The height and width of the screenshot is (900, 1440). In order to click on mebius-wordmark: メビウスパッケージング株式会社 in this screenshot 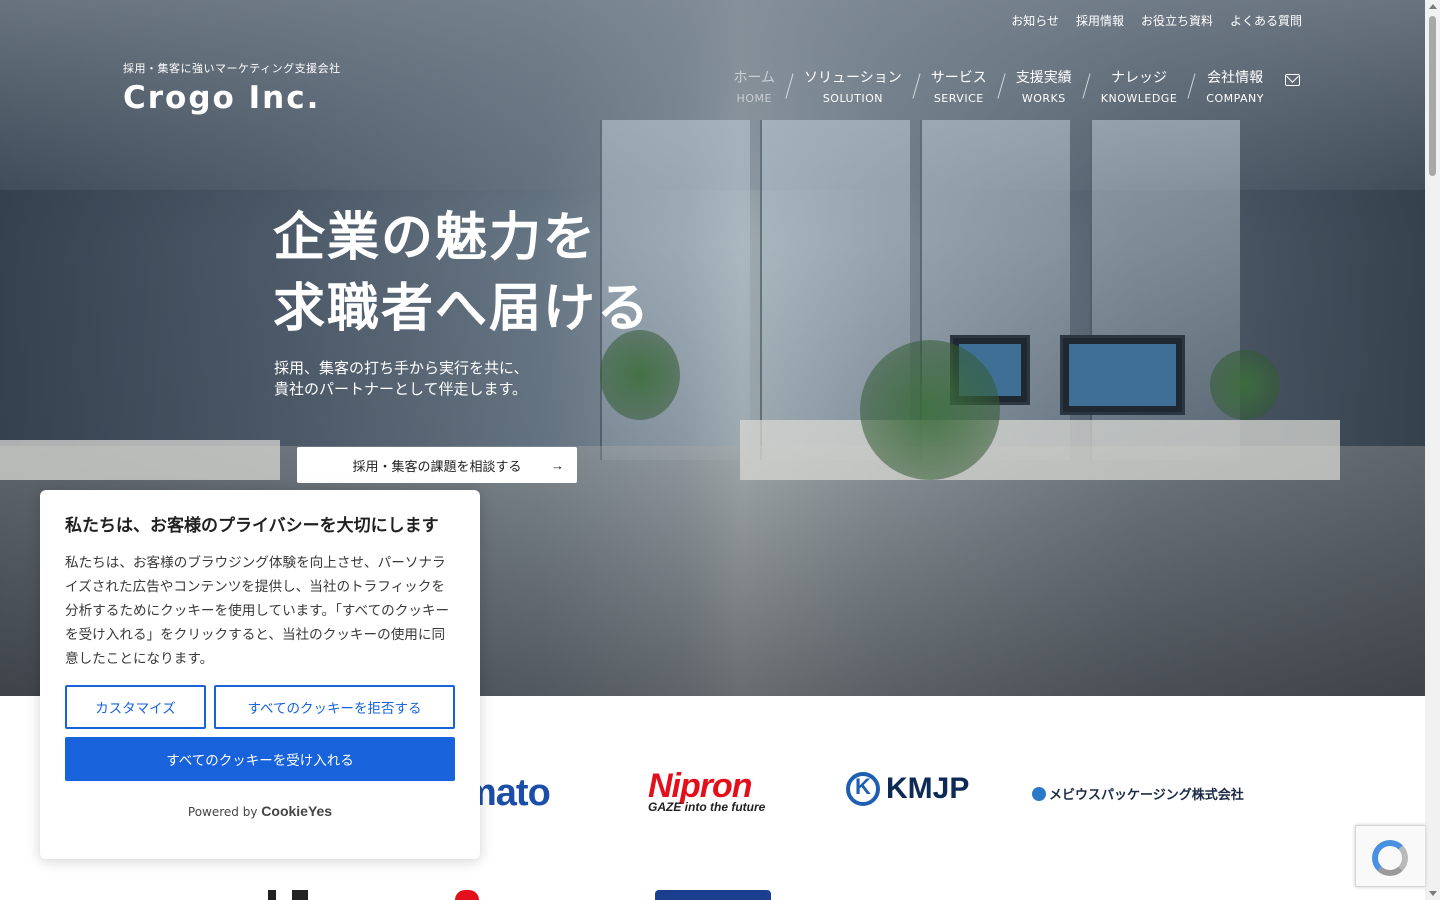, I will do `click(1146, 794)`.